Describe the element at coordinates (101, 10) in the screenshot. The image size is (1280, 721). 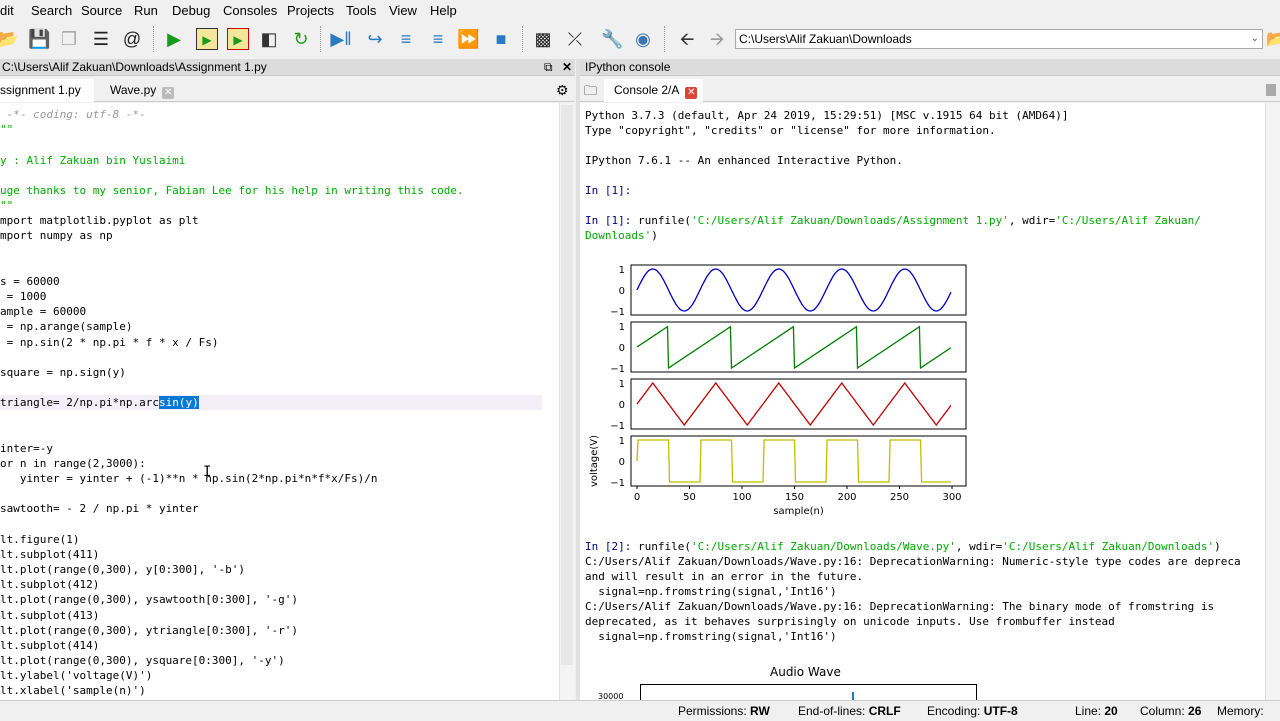
I see `menu-source: Source` at that location.